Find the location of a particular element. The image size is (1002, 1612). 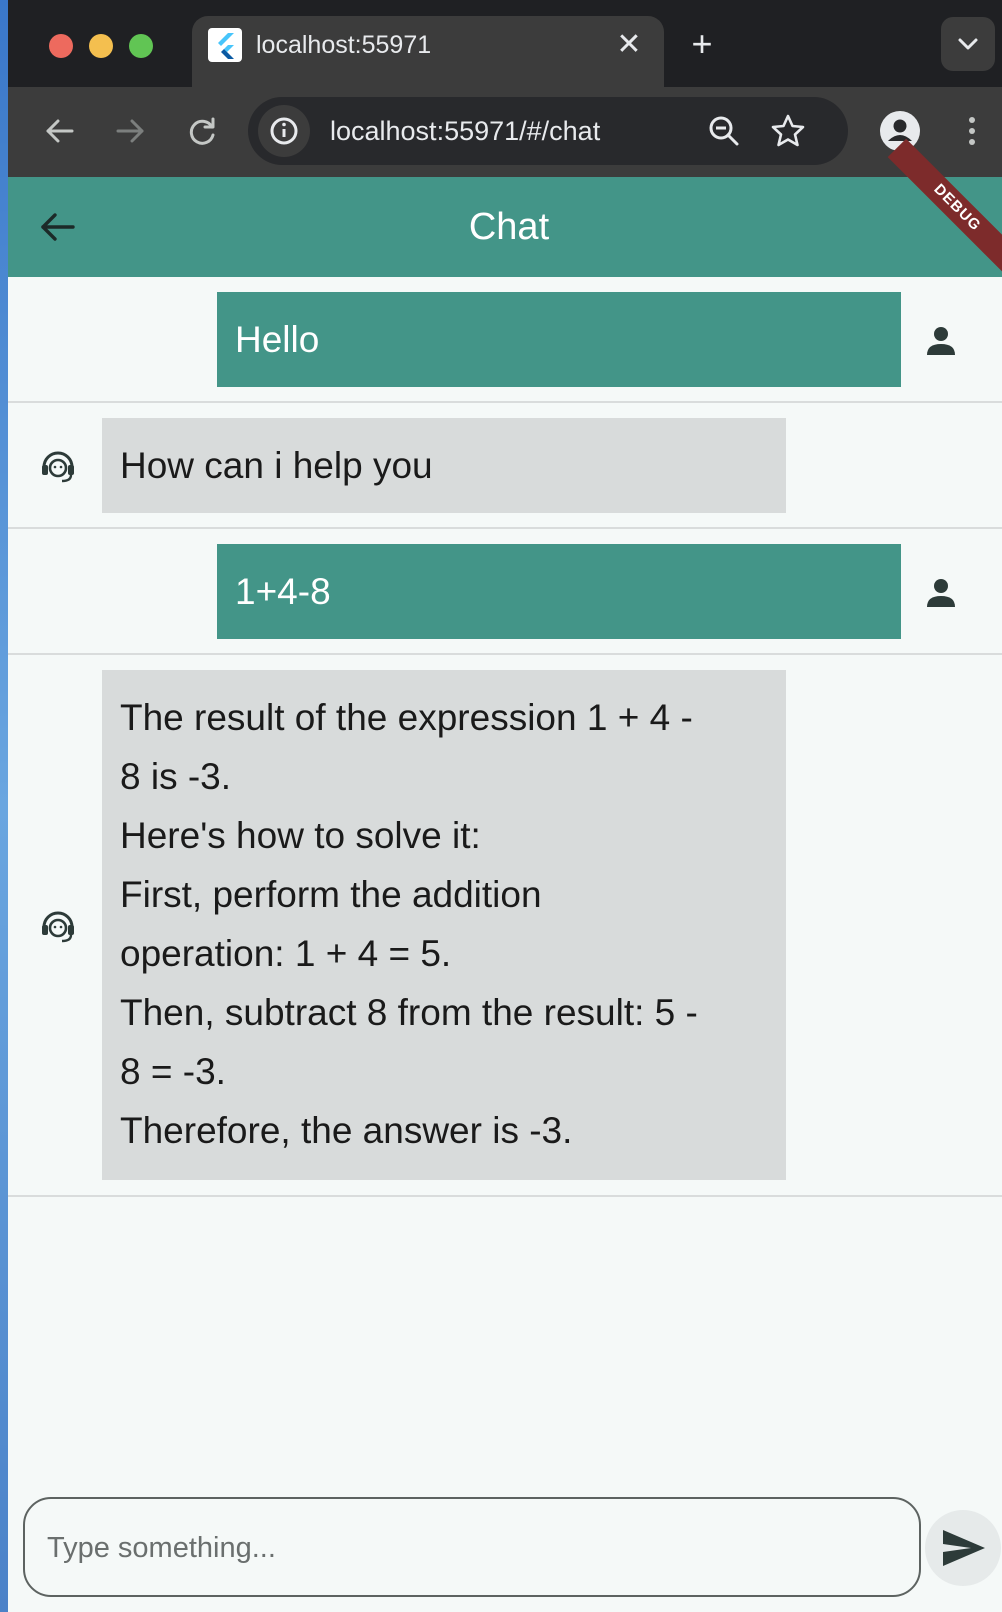

arrow-left-icon is located at coordinates (60, 131).